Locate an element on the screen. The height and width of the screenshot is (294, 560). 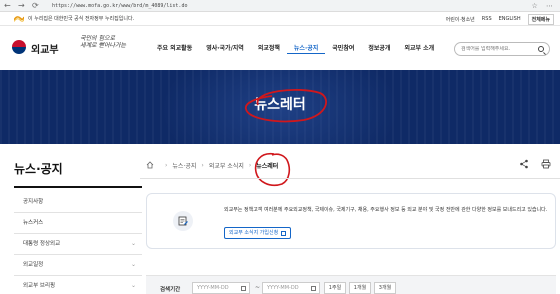
sidebar-item-label: 외교부 브리핑 is located at coordinates (39, 286).